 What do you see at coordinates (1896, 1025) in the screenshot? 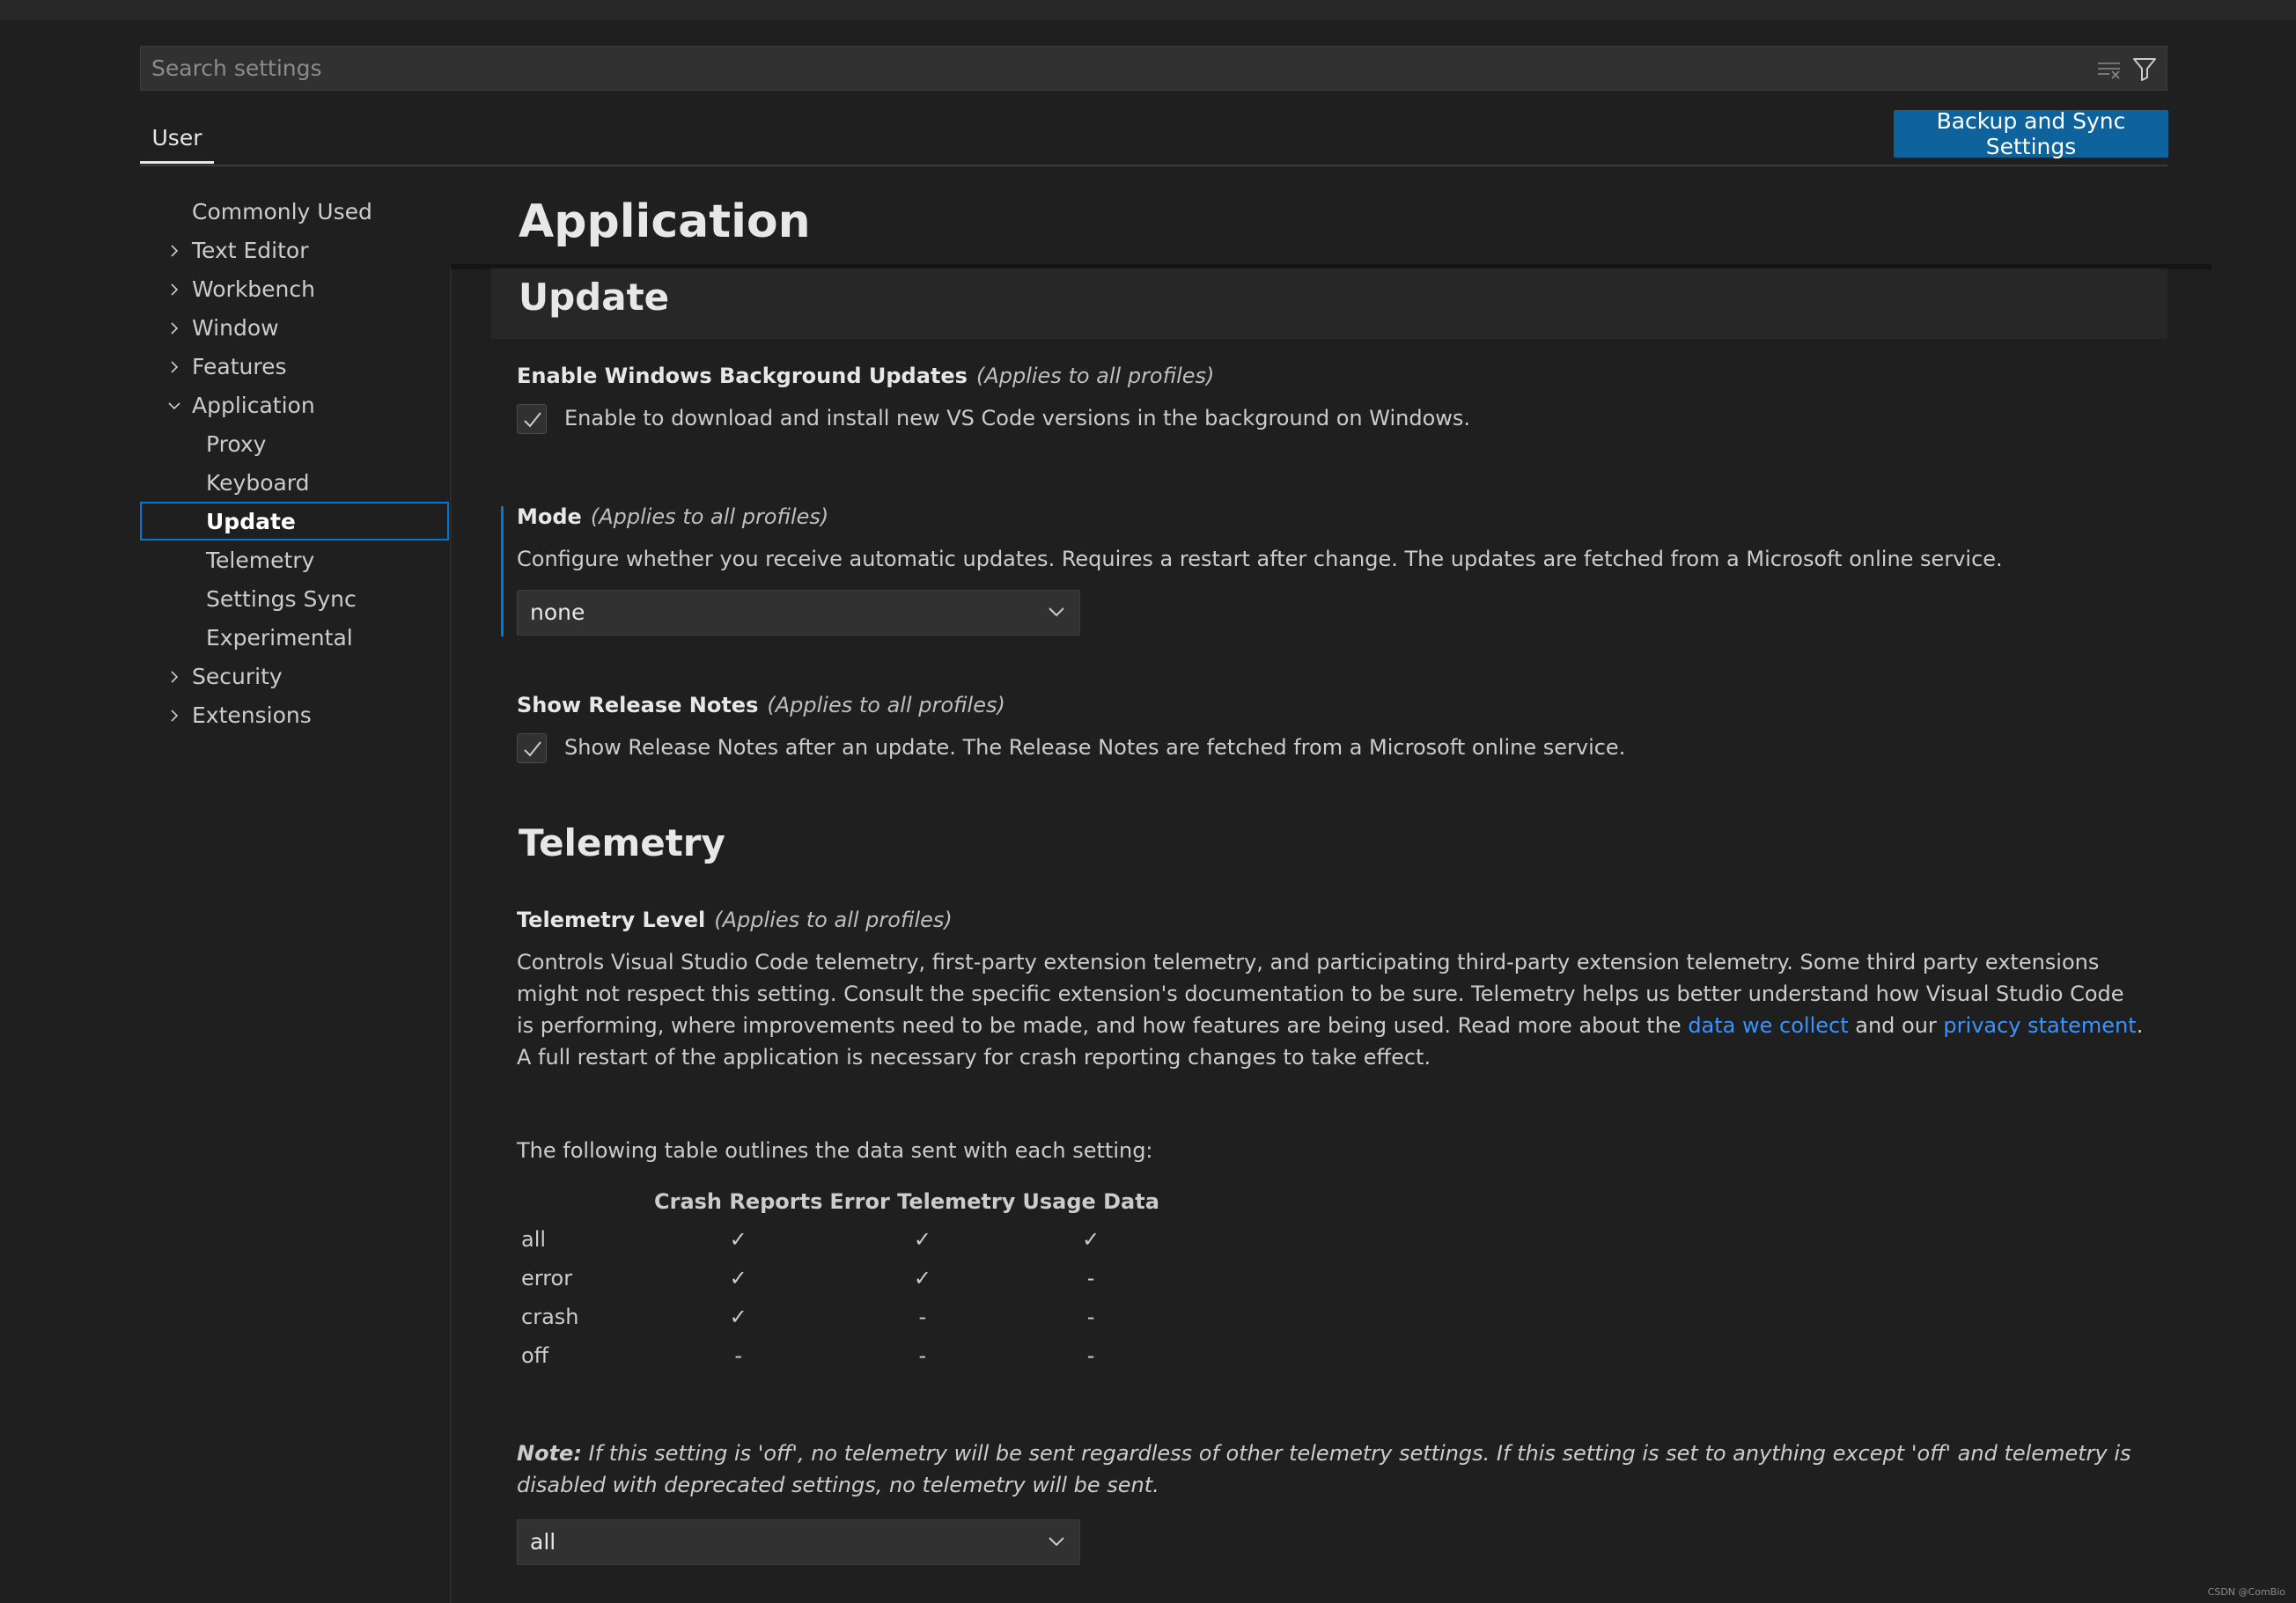
I see `desc-text: and our` at bounding box center [1896, 1025].